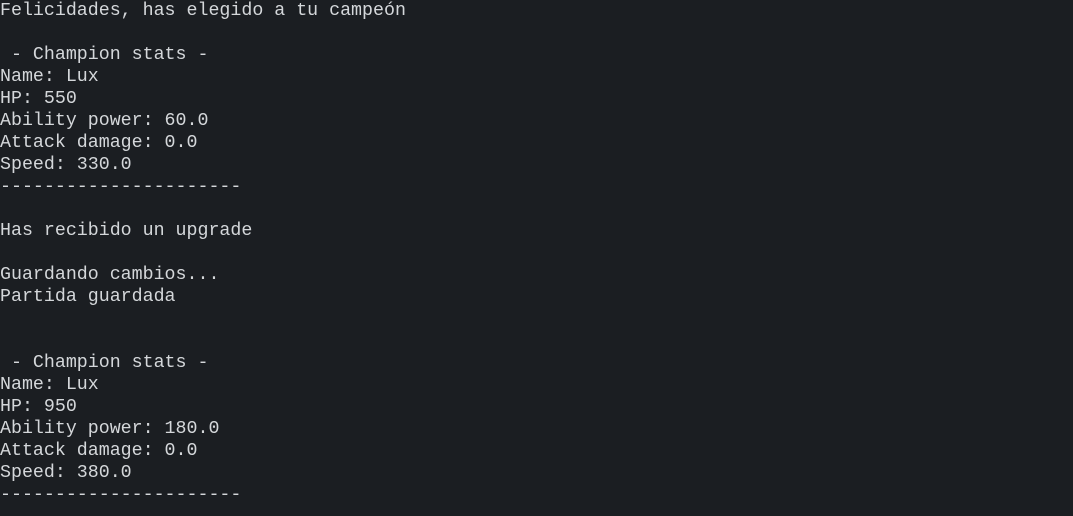 The width and height of the screenshot is (1073, 516). What do you see at coordinates (88, 297) in the screenshot?
I see `output-line: Partida guardada` at bounding box center [88, 297].